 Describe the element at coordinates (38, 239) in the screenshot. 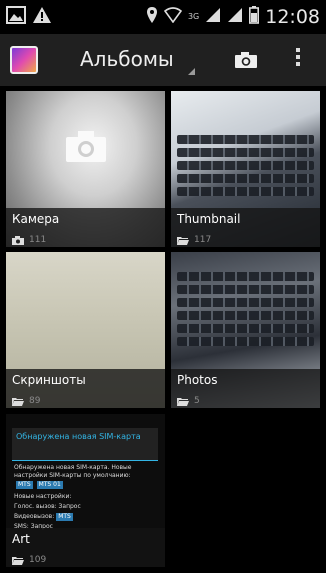

I see `album-count: 111` at that location.